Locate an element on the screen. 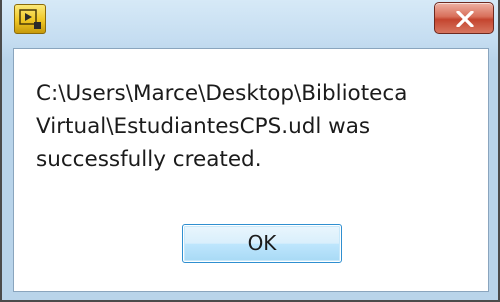  ok-button: OK is located at coordinates (262, 243).